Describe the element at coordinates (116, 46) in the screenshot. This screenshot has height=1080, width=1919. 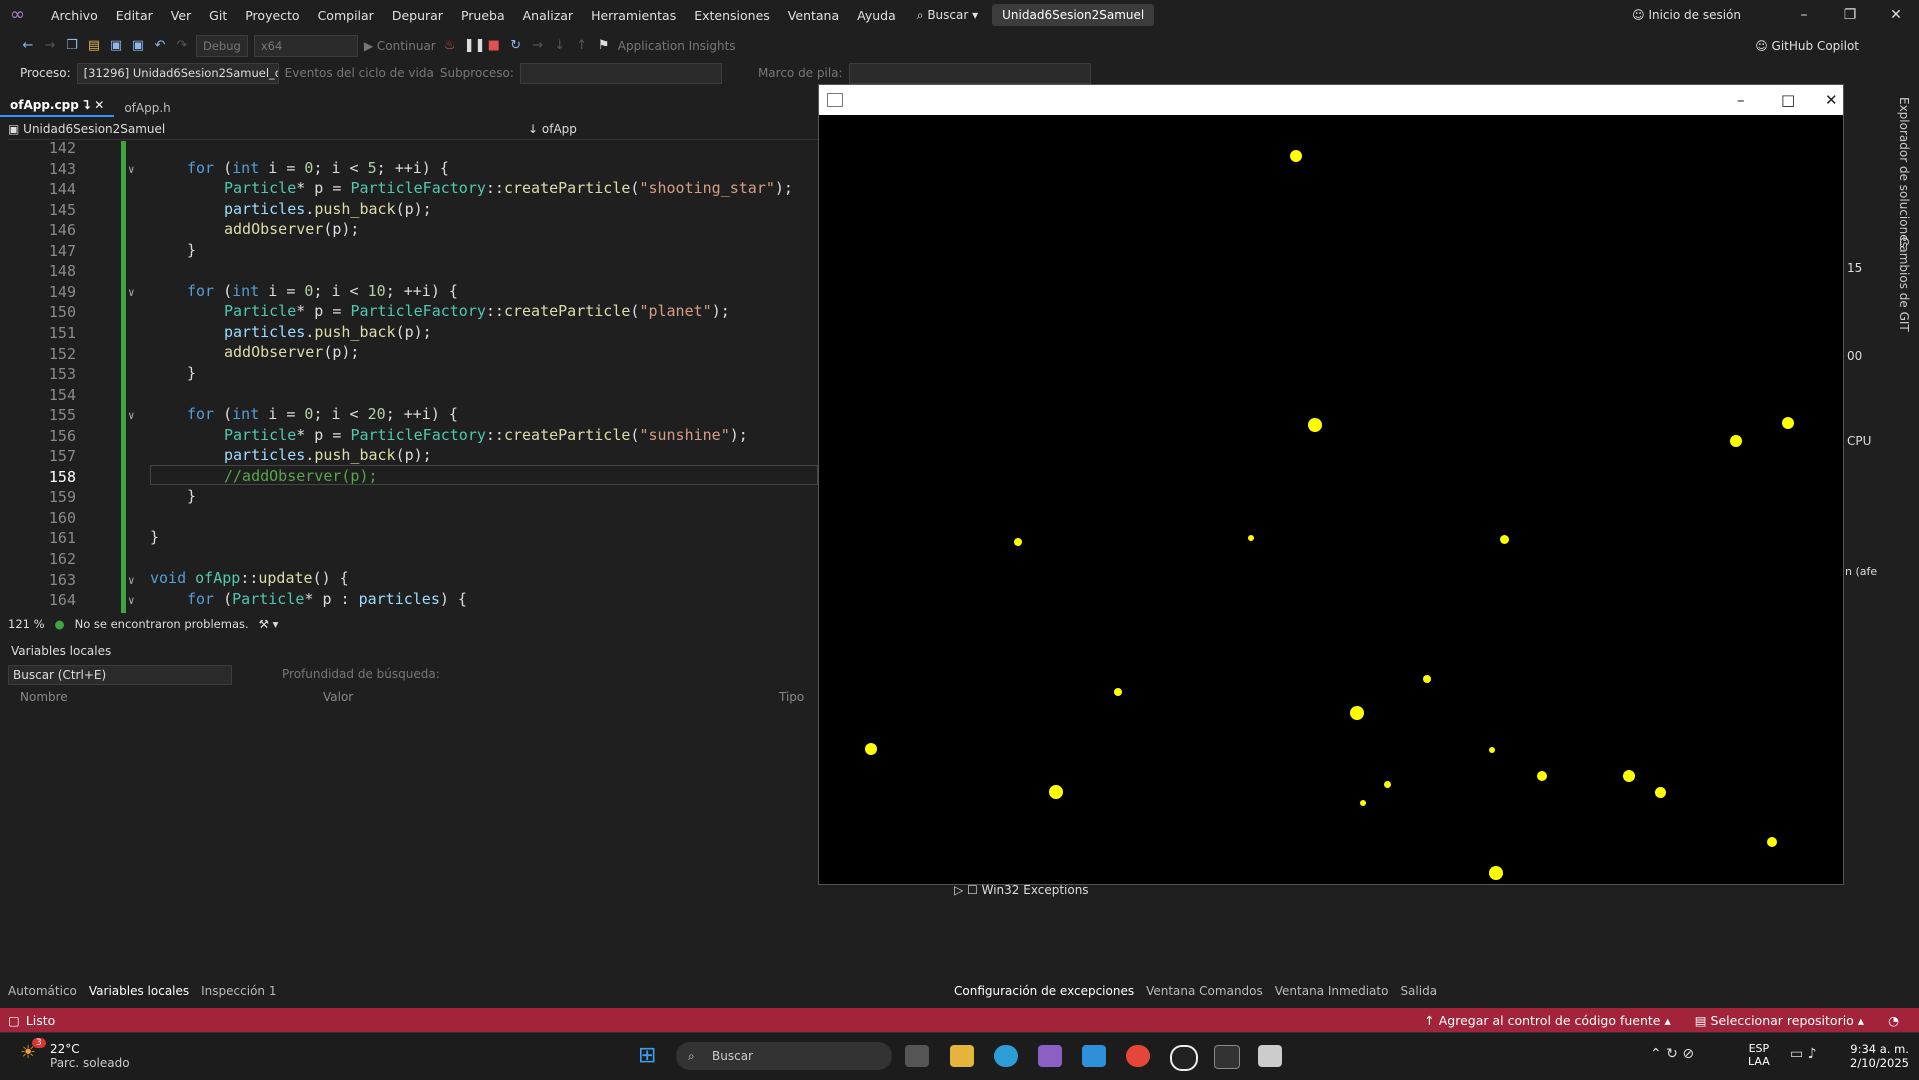
I see `save-icon: ▣` at that location.